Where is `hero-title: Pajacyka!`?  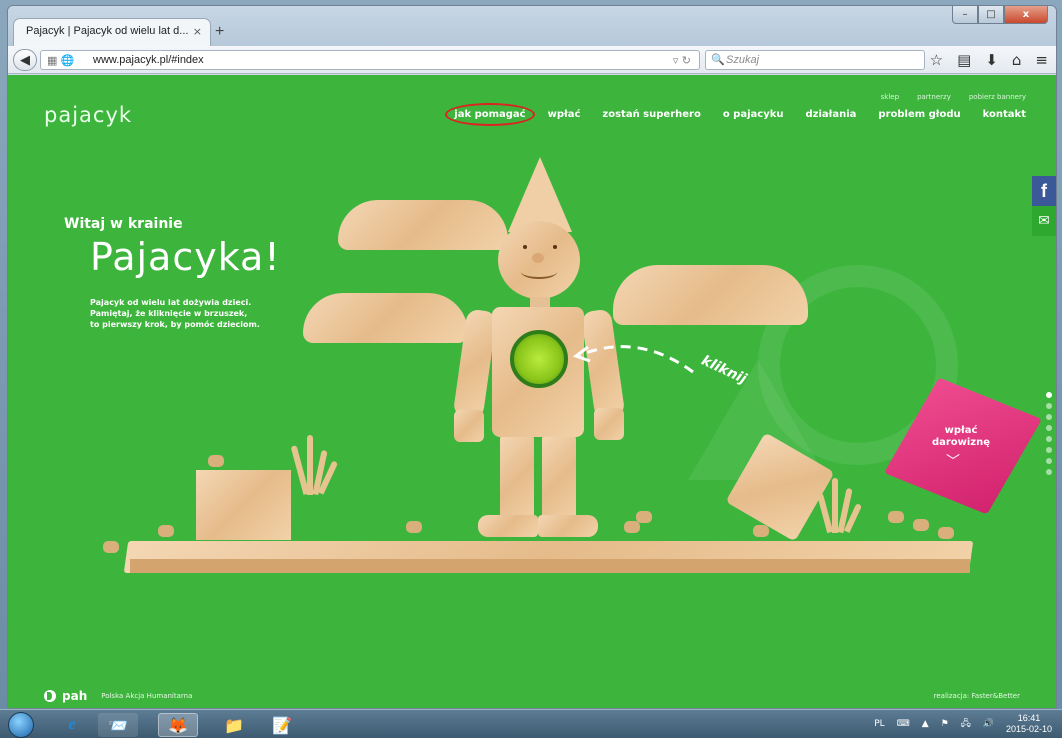
hero-title: Pajacyka! is located at coordinates (185, 257).